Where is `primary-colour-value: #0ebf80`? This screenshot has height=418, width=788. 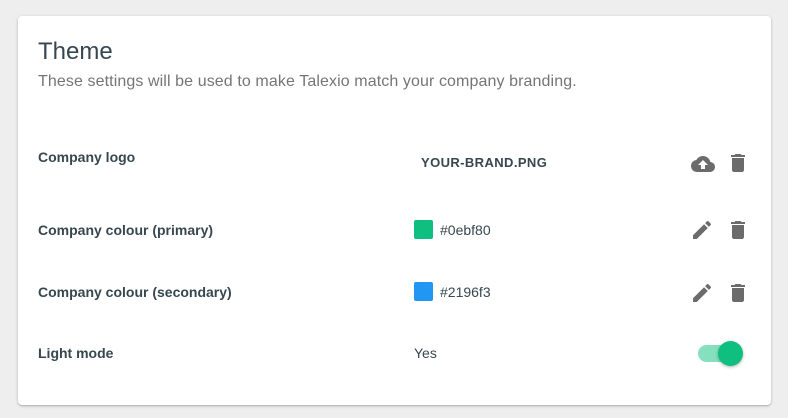
primary-colour-value: #0ebf80 is located at coordinates (465, 230).